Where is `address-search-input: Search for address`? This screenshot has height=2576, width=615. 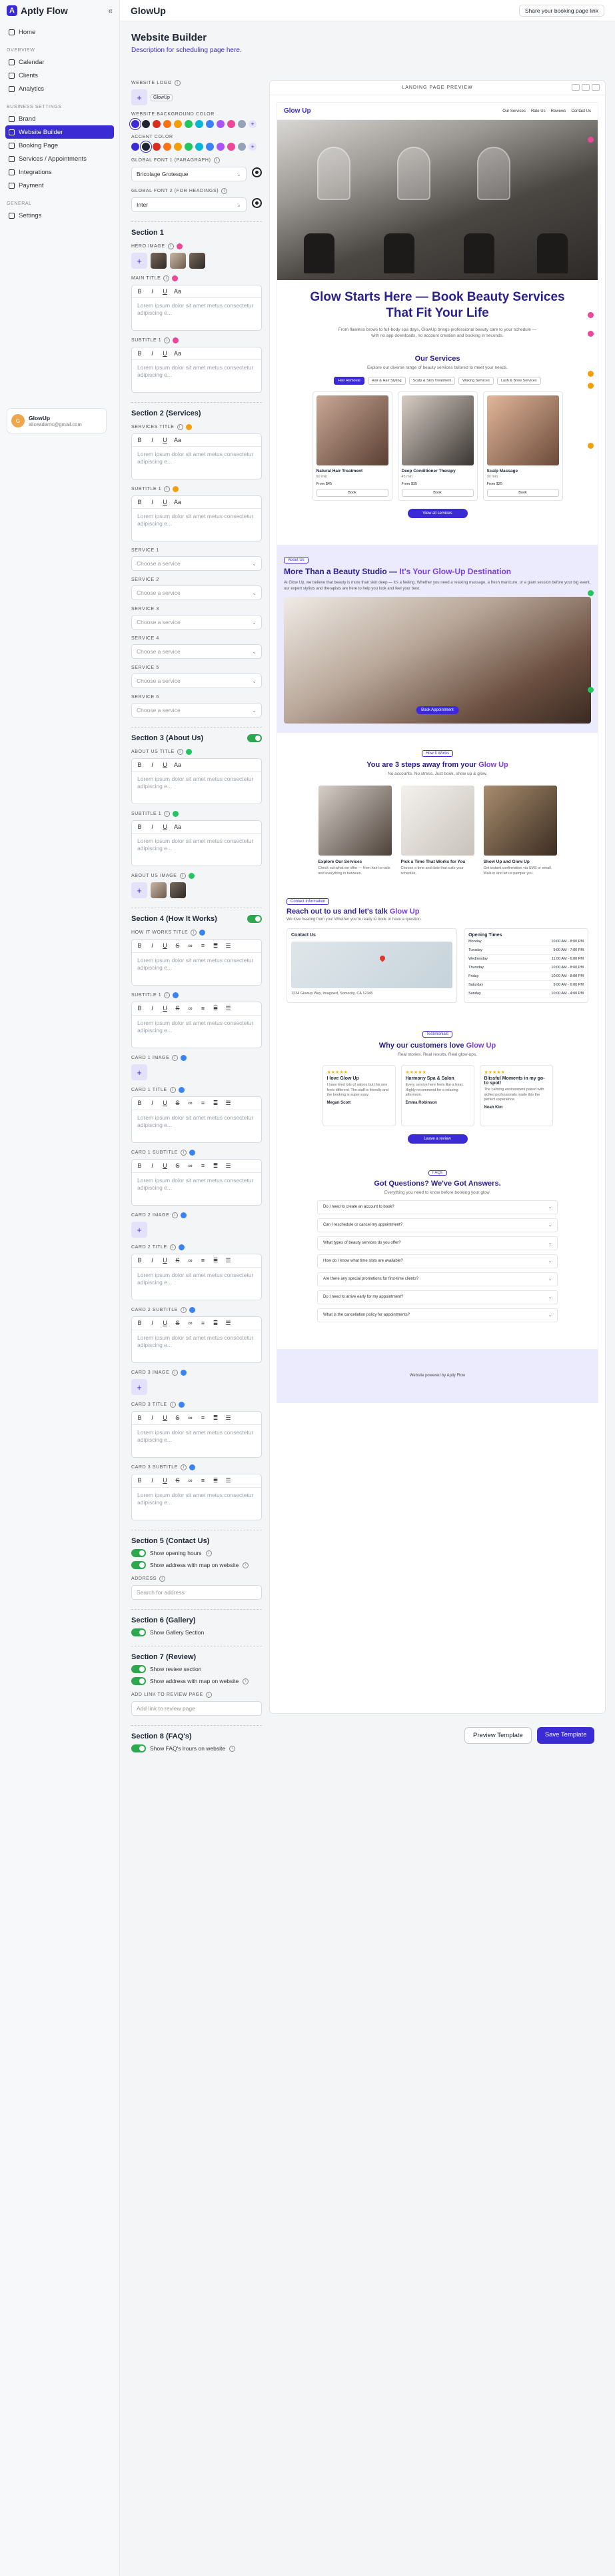 address-search-input: Search for address is located at coordinates (196, 1592).